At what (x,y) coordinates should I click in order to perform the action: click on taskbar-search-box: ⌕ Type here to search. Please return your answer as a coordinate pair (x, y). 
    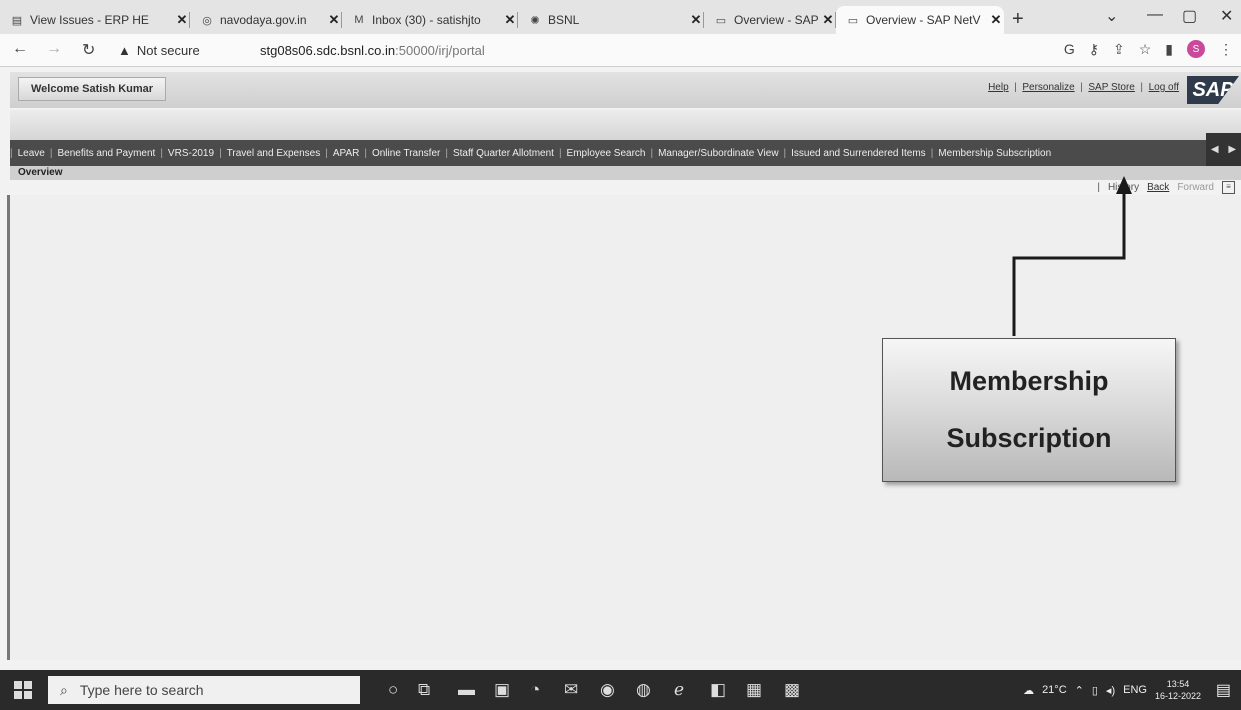
    Looking at the image, I should click on (204, 690).